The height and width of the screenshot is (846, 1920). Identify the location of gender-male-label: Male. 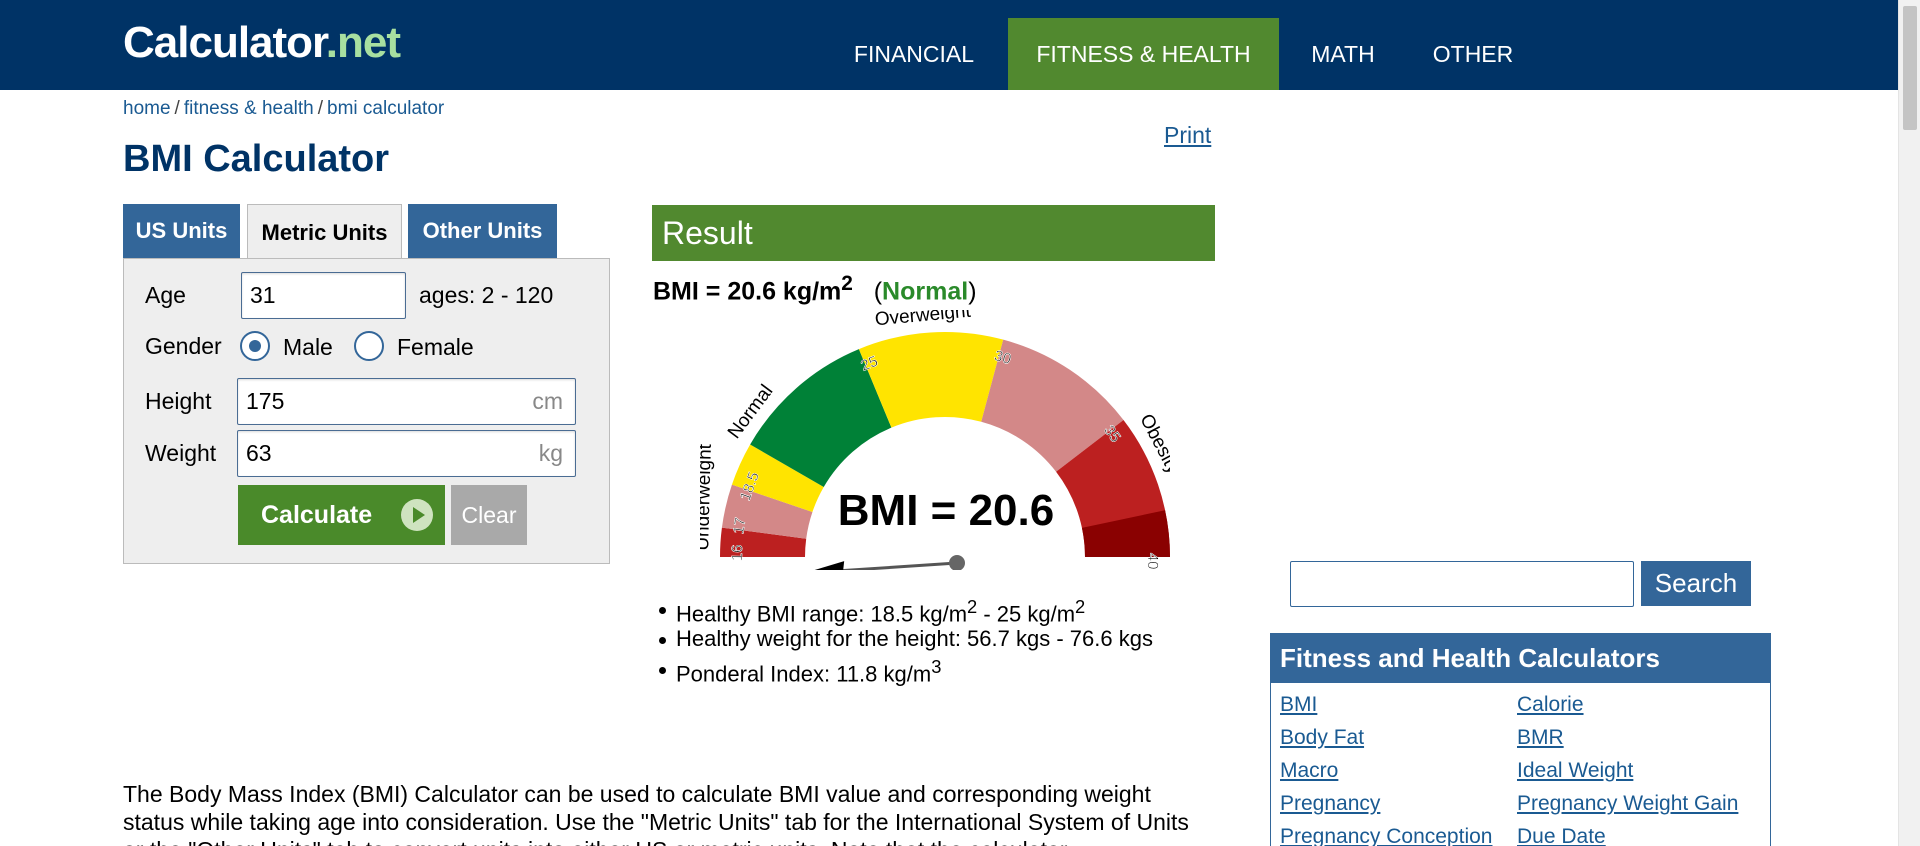
(308, 347).